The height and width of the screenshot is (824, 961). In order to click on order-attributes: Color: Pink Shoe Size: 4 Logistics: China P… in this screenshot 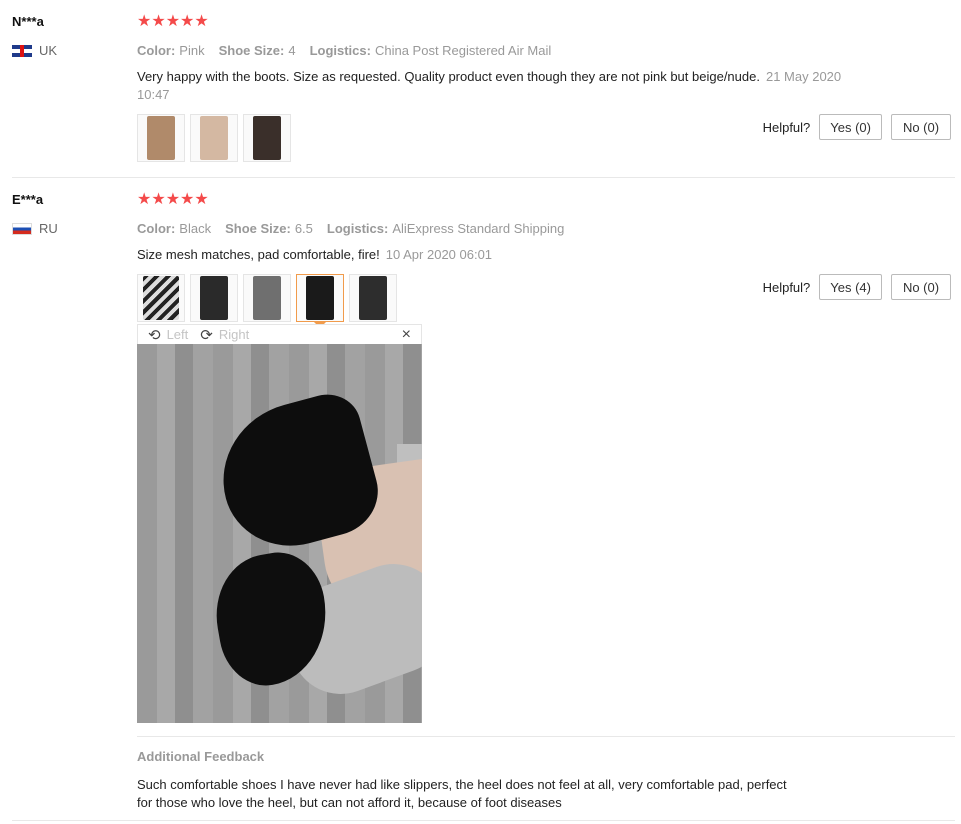, I will do `click(497, 50)`.